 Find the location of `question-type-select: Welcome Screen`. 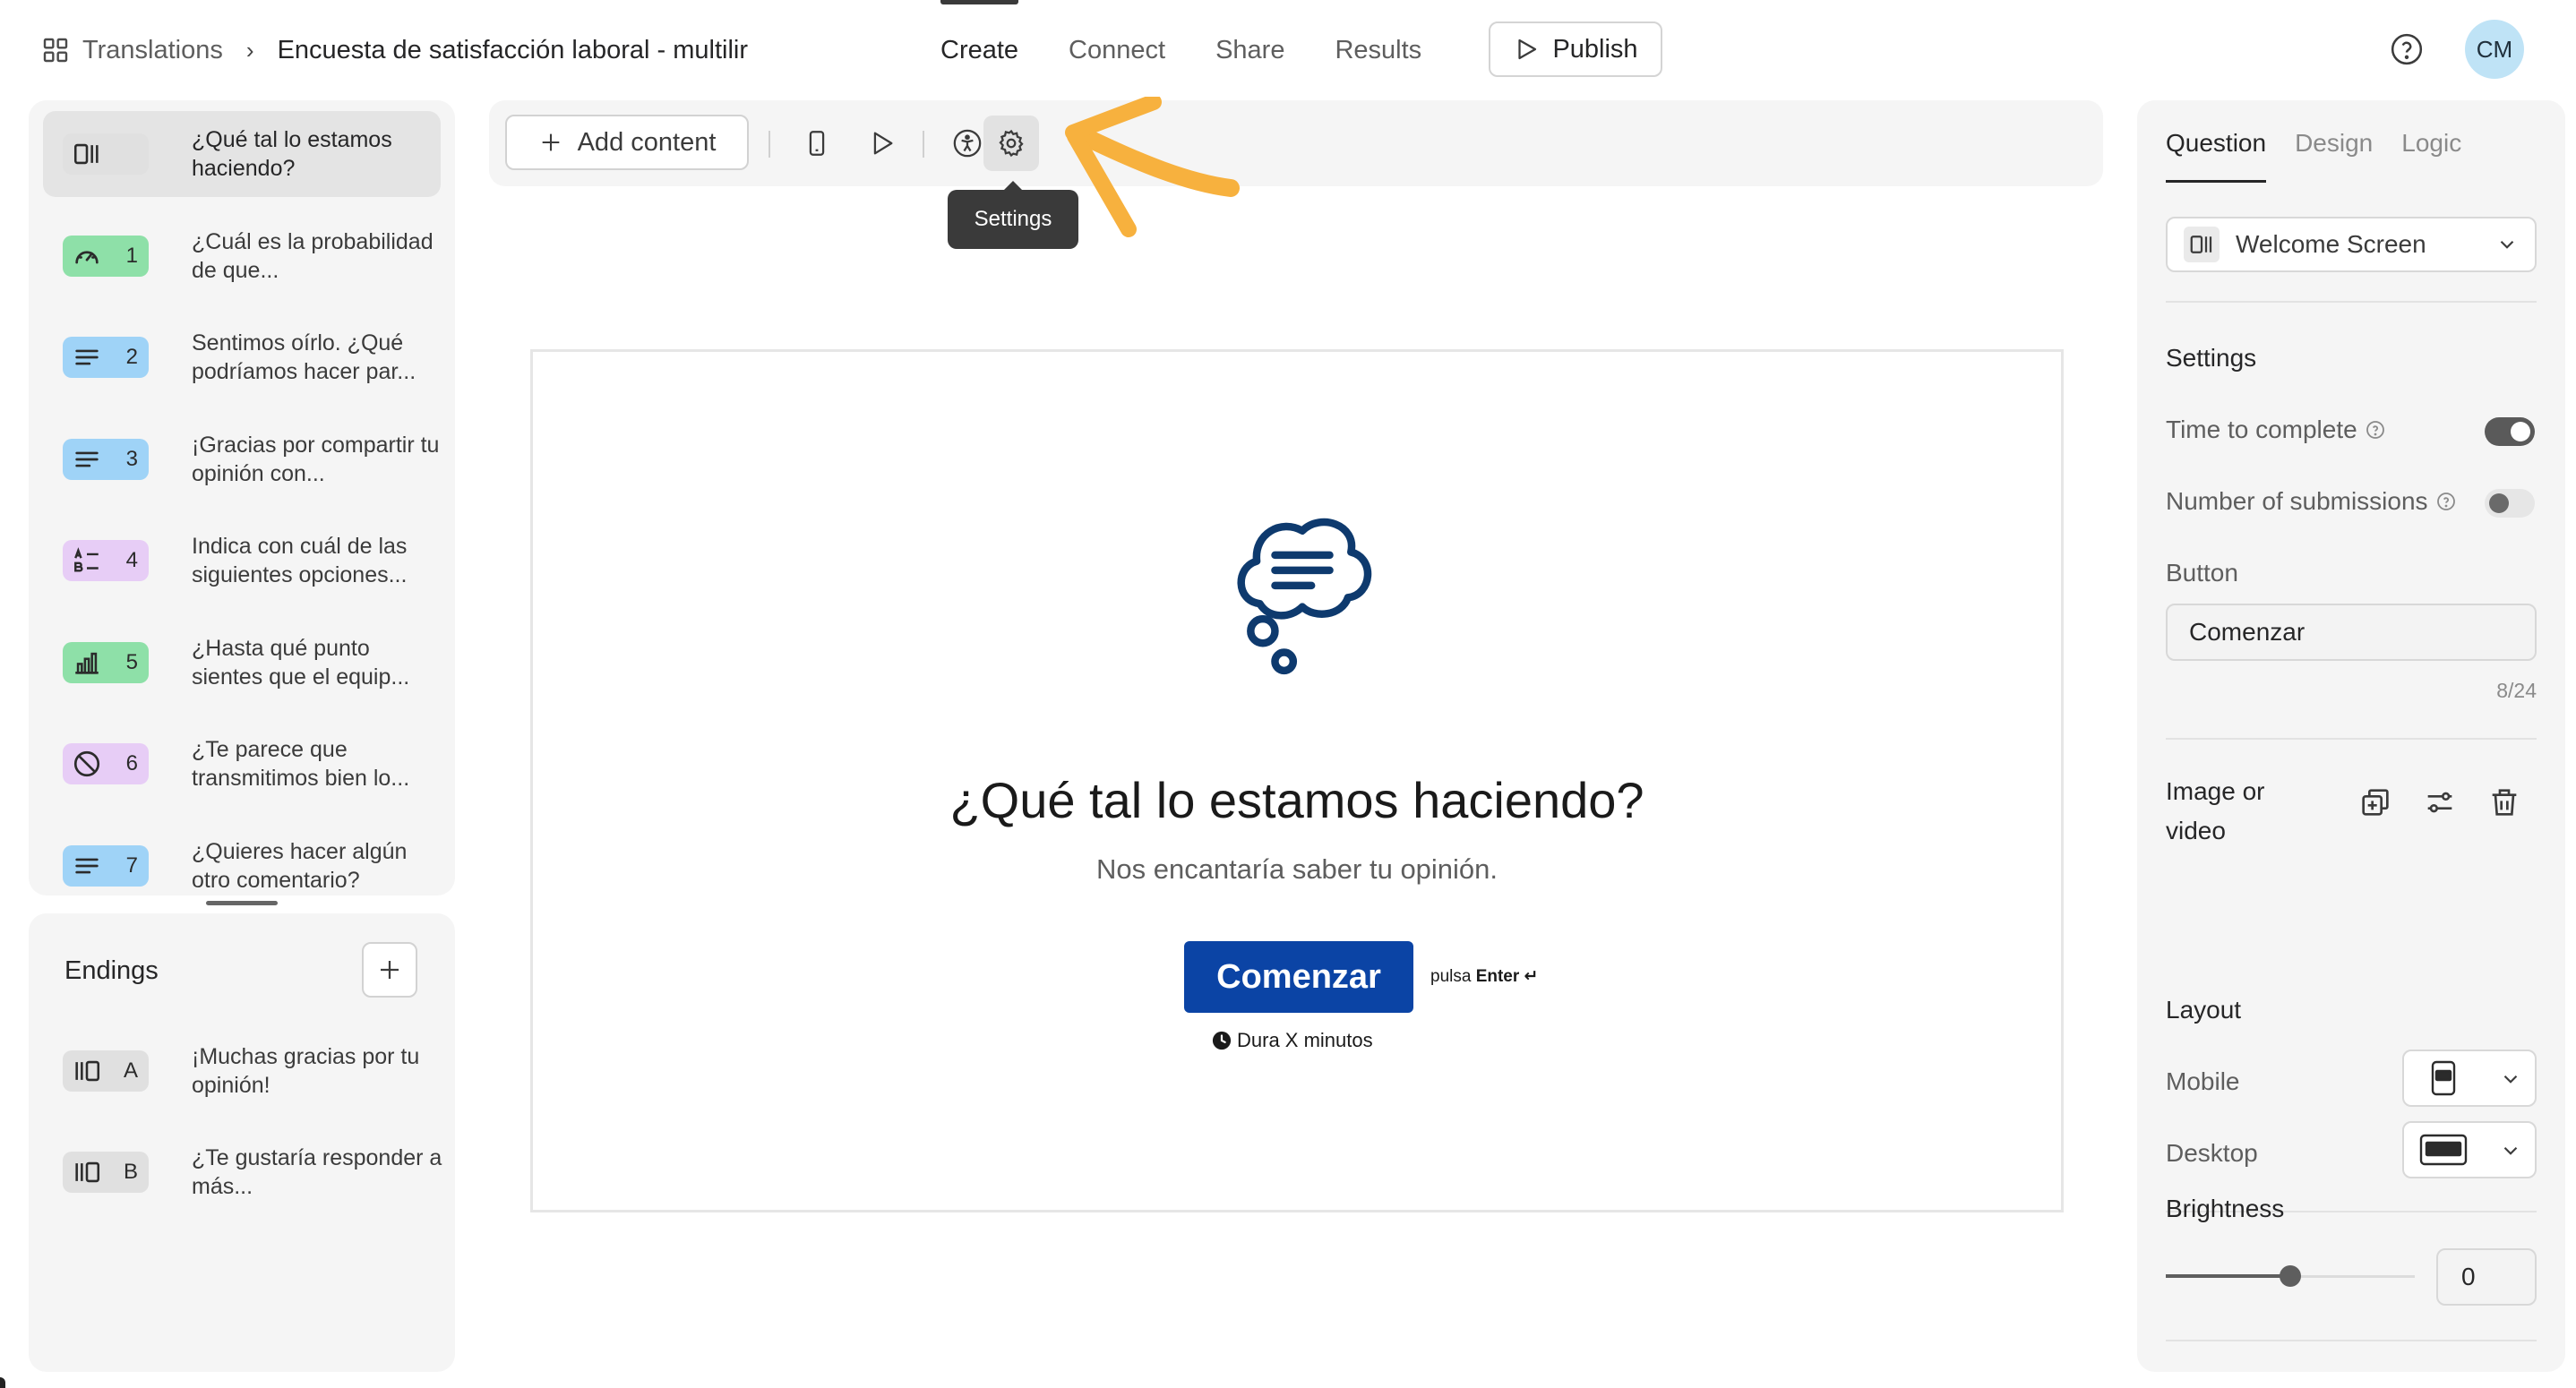

question-type-select: Welcome Screen is located at coordinates (2351, 244).